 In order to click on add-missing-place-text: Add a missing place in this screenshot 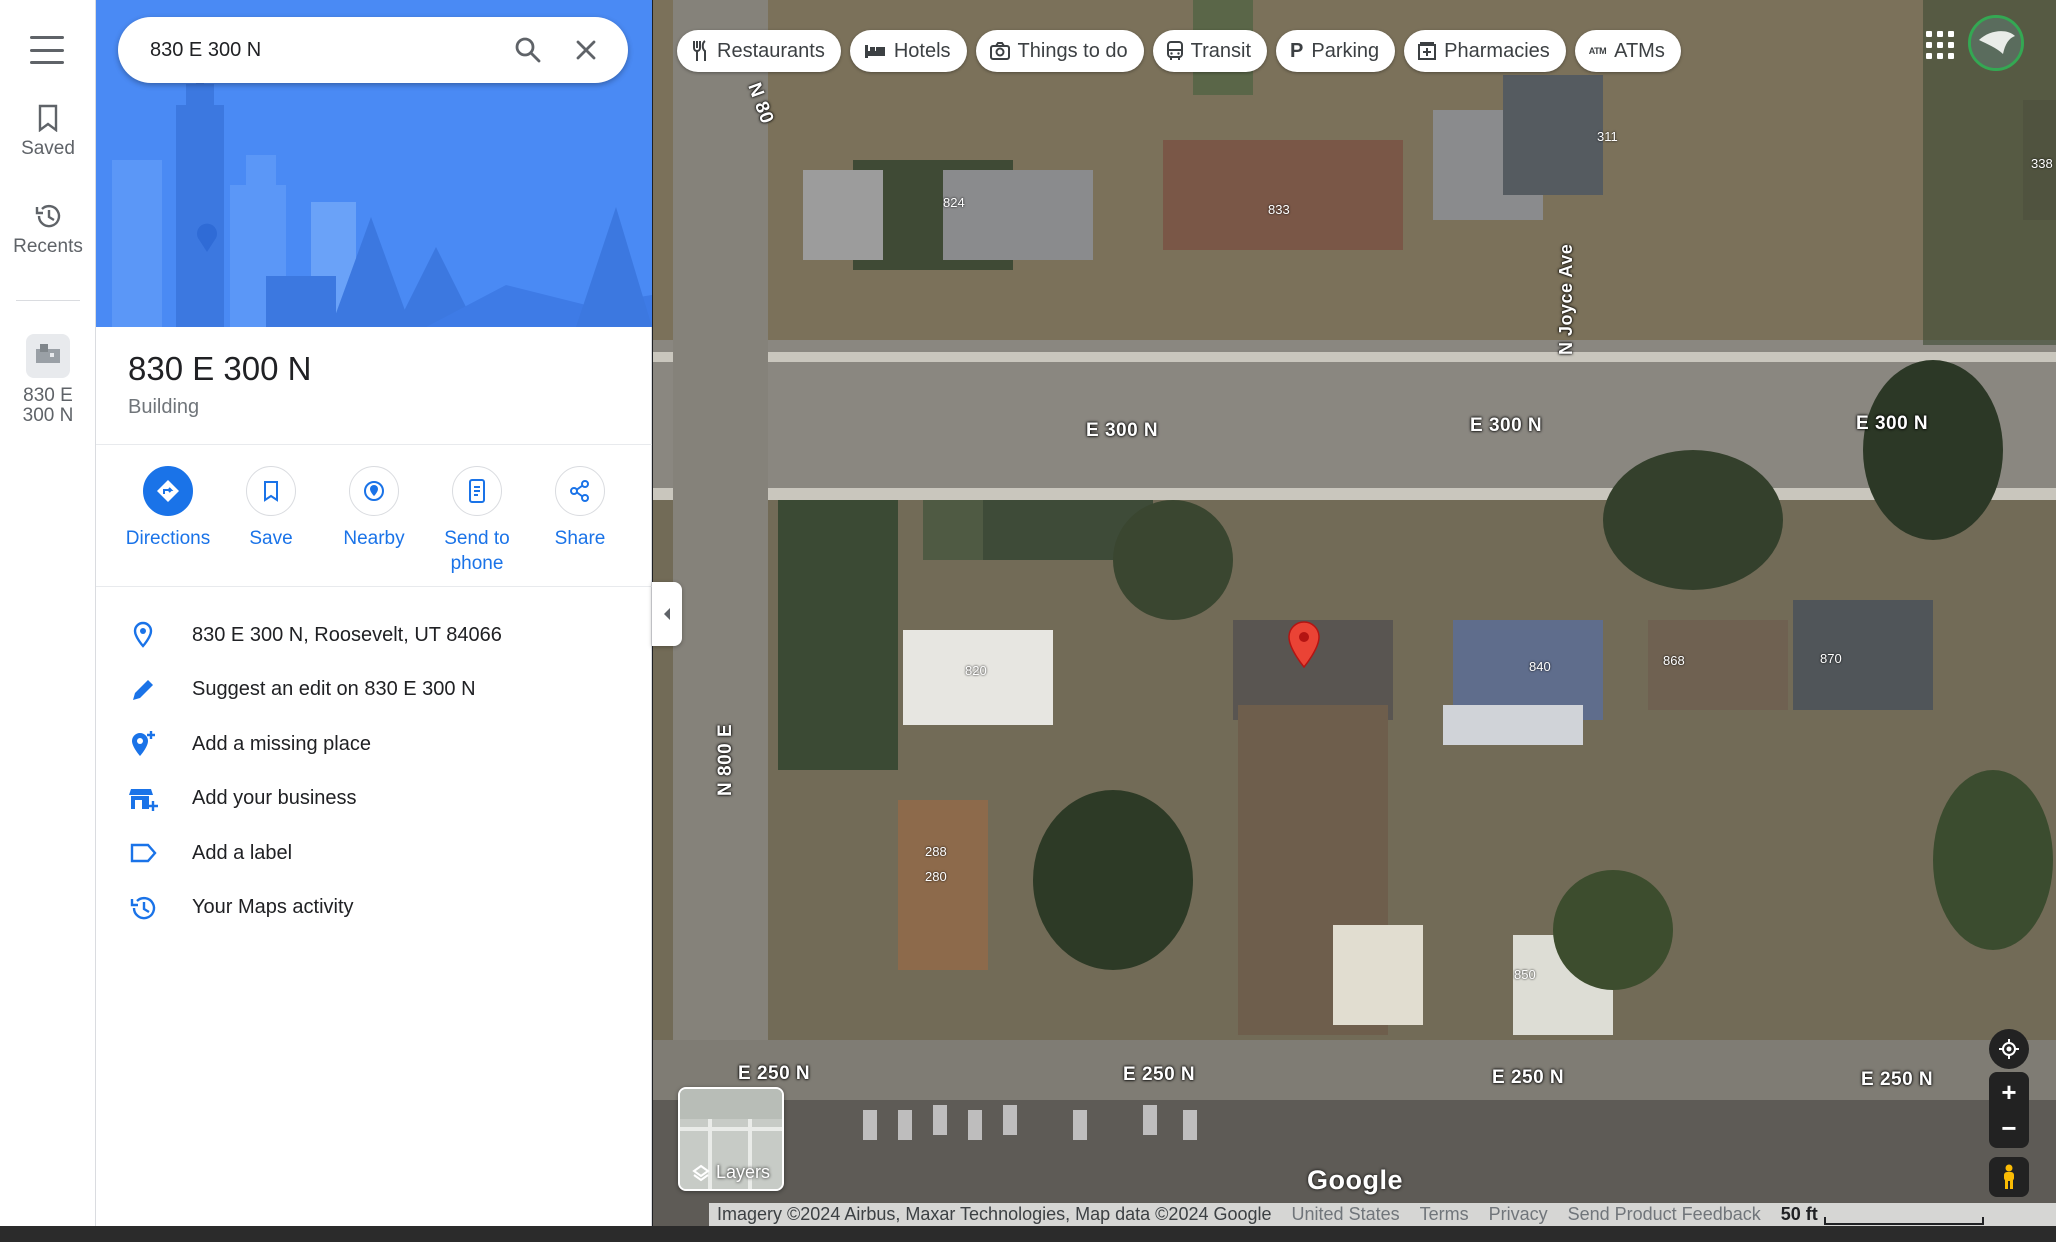, I will do `click(281, 743)`.